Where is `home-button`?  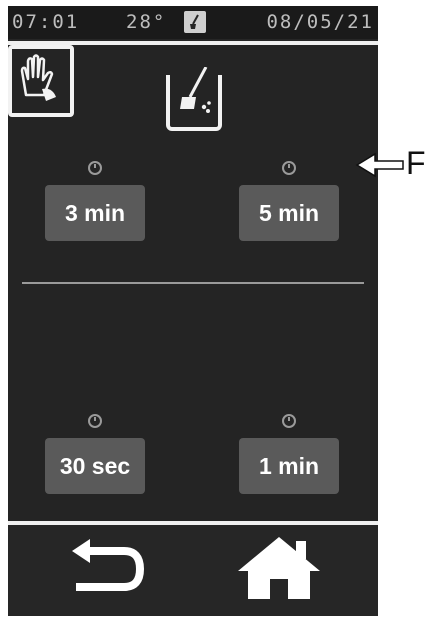
home-button is located at coordinates (279, 568).